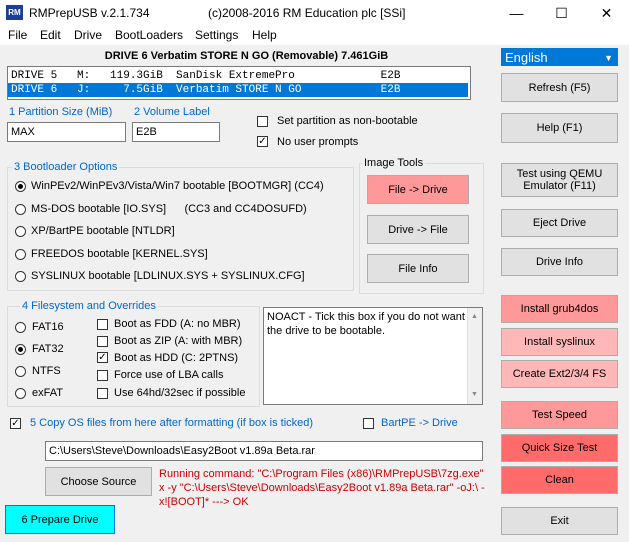  Describe the element at coordinates (419, 423) in the screenshot. I see `bartpe-label: BartPE -> Drive` at that location.